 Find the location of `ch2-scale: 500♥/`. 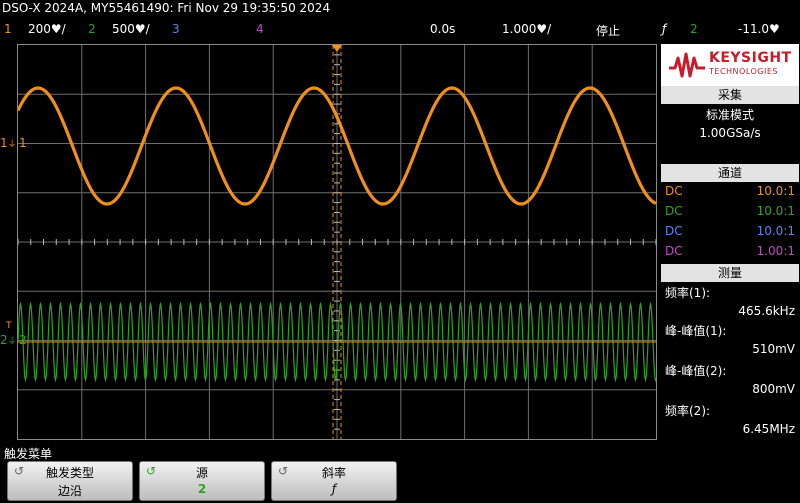

ch2-scale: 500♥/ is located at coordinates (131, 29).